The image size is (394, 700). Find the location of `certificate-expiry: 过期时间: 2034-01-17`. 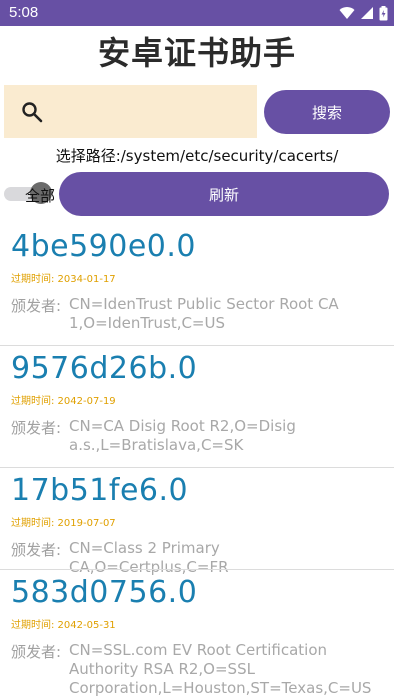

certificate-expiry: 过期时间: 2034-01-17 is located at coordinates (63, 279).